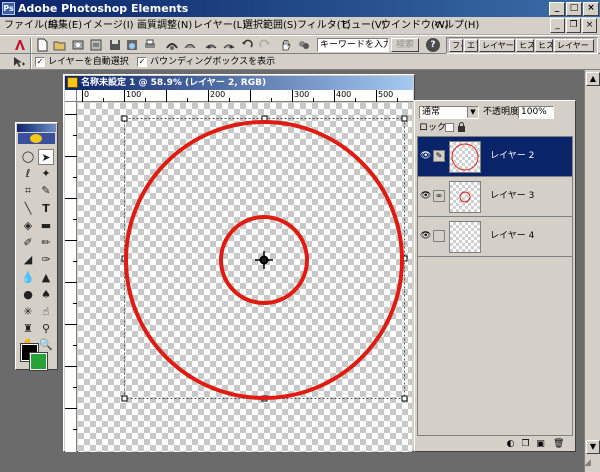 The height and width of the screenshot is (472, 600). What do you see at coordinates (558, 444) in the screenshot?
I see `trash-icon: 🗑` at bounding box center [558, 444].